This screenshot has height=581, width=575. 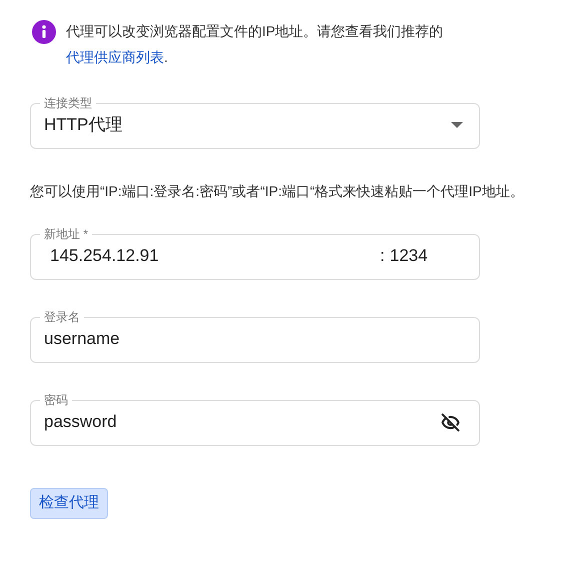 I want to click on info-message: 代理可以改变浏览器配置文件的IP地址。请您查看我们推荐的 代理供应商列表., so click(x=255, y=44).